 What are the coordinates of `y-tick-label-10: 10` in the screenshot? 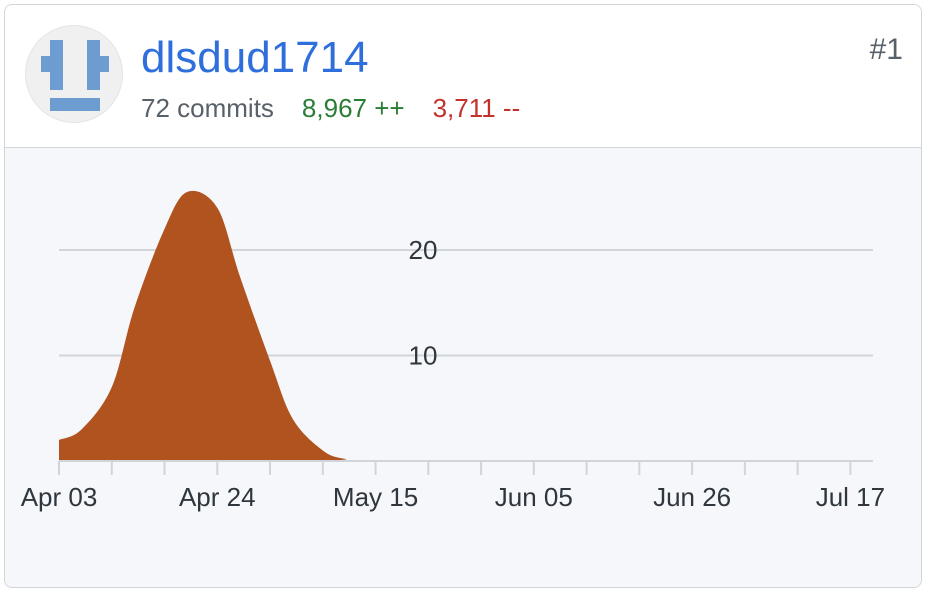 It's located at (423, 356).